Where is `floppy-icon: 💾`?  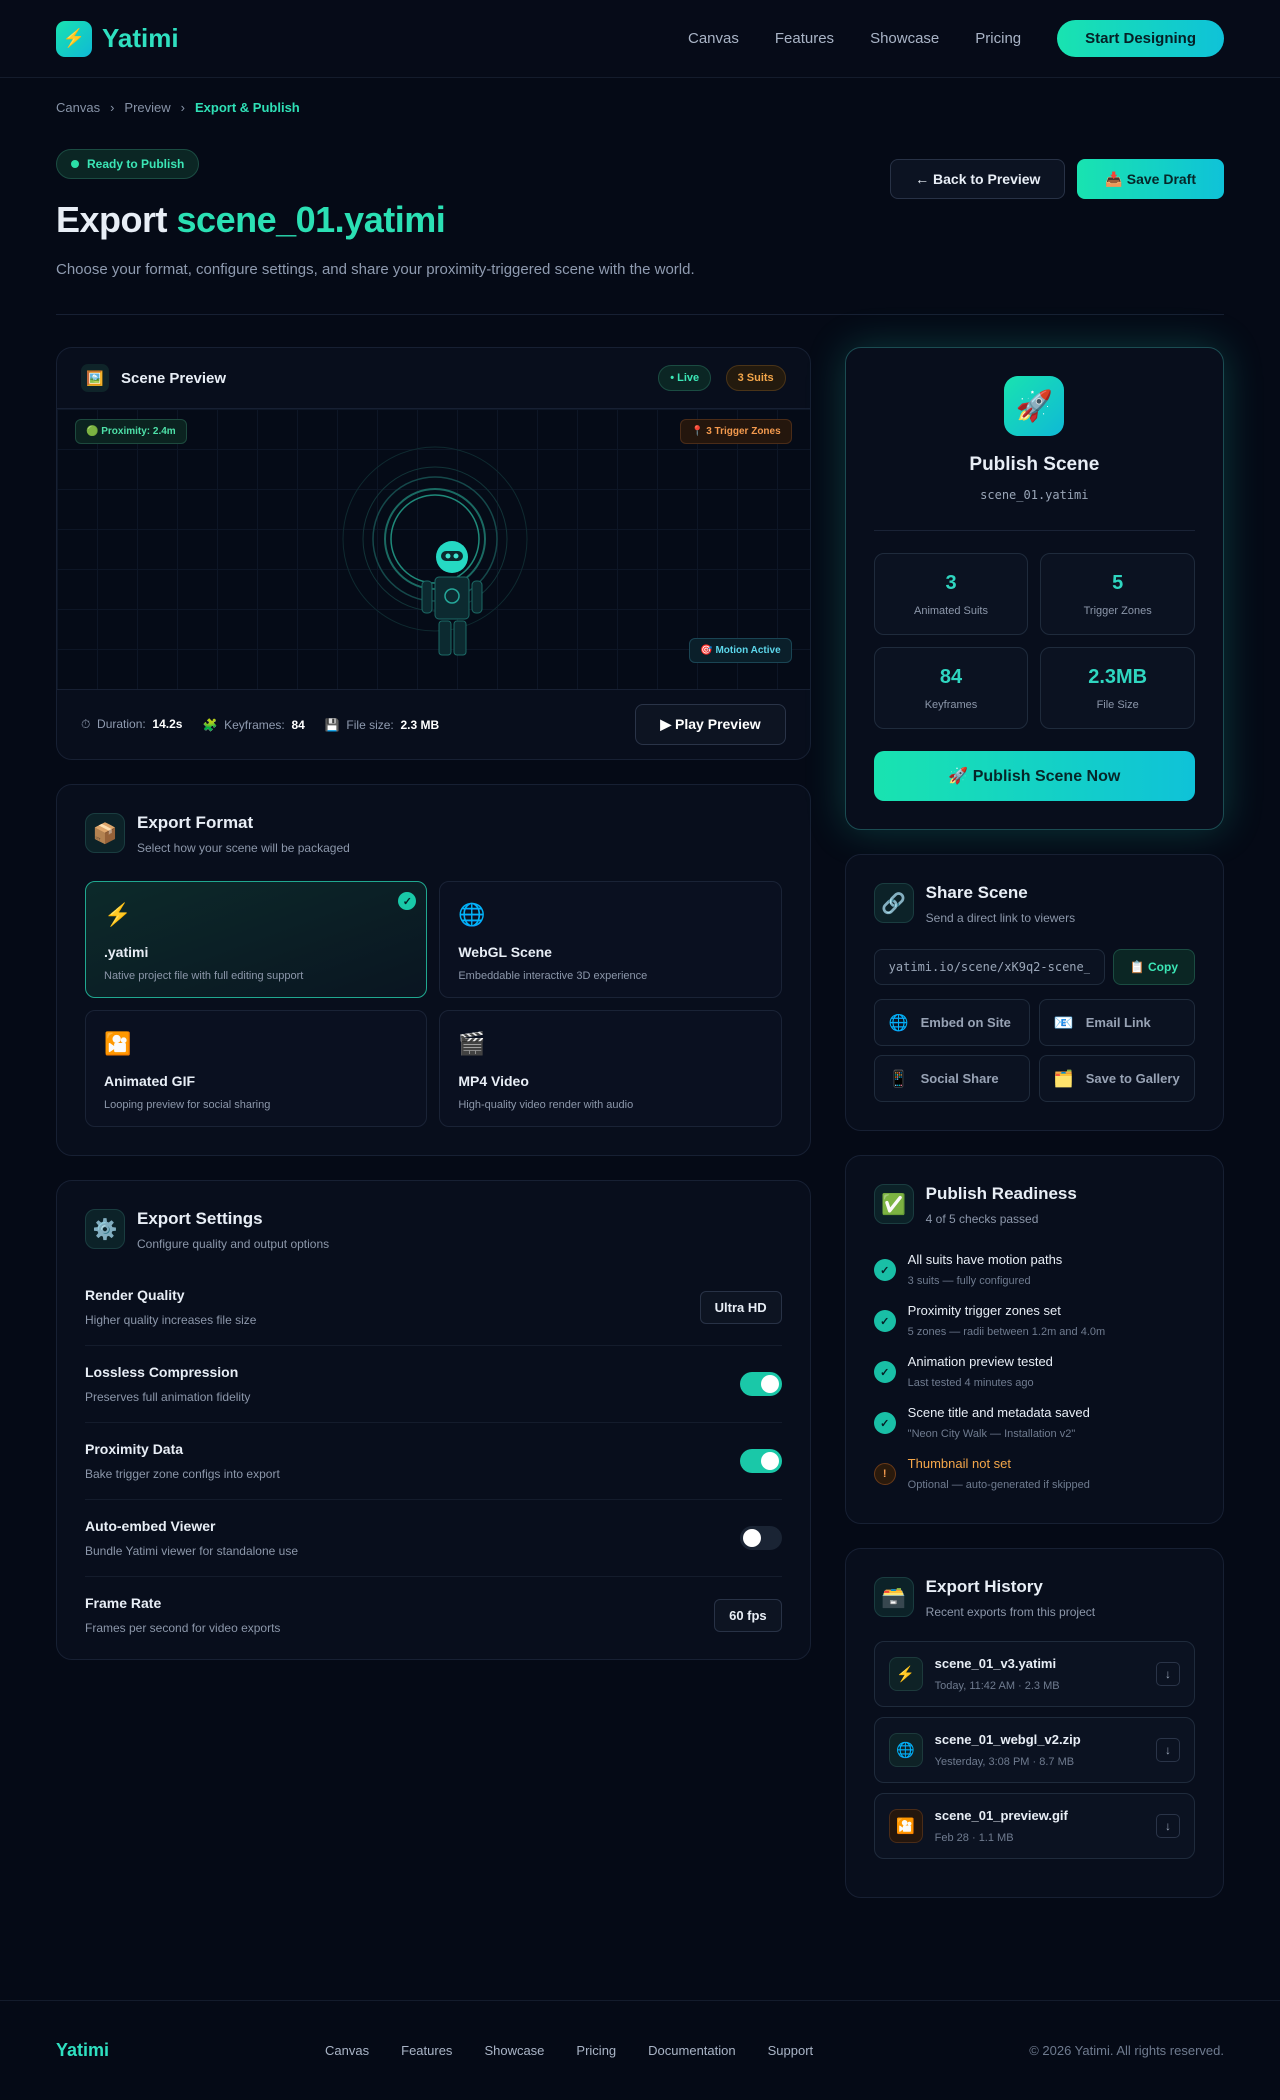
floppy-icon: 💾 is located at coordinates (332, 724).